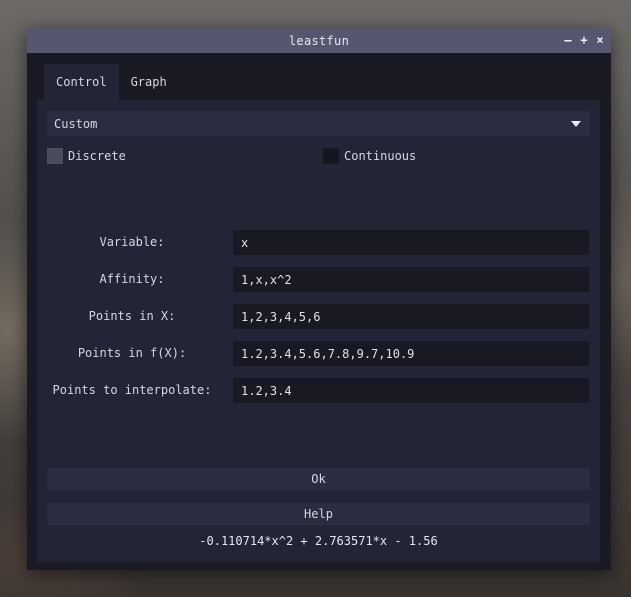  What do you see at coordinates (132, 353) in the screenshot?
I see `points-fx-label: Points in f(X):` at bounding box center [132, 353].